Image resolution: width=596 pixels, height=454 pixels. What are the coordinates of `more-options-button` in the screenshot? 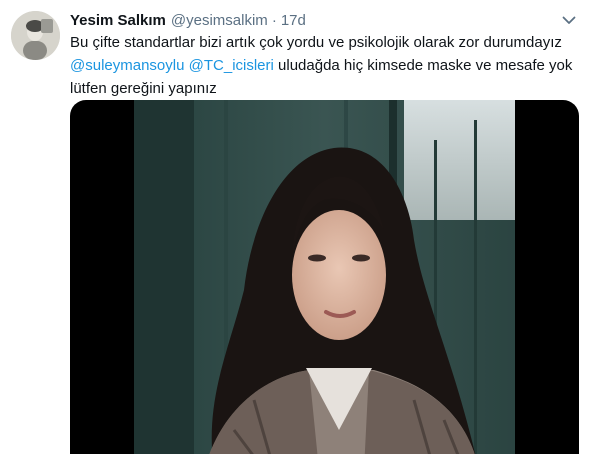 It's located at (569, 21).